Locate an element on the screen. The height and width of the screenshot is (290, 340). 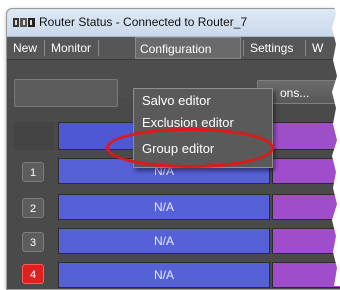
row-number-4-alert: 4 is located at coordinates (33, 274).